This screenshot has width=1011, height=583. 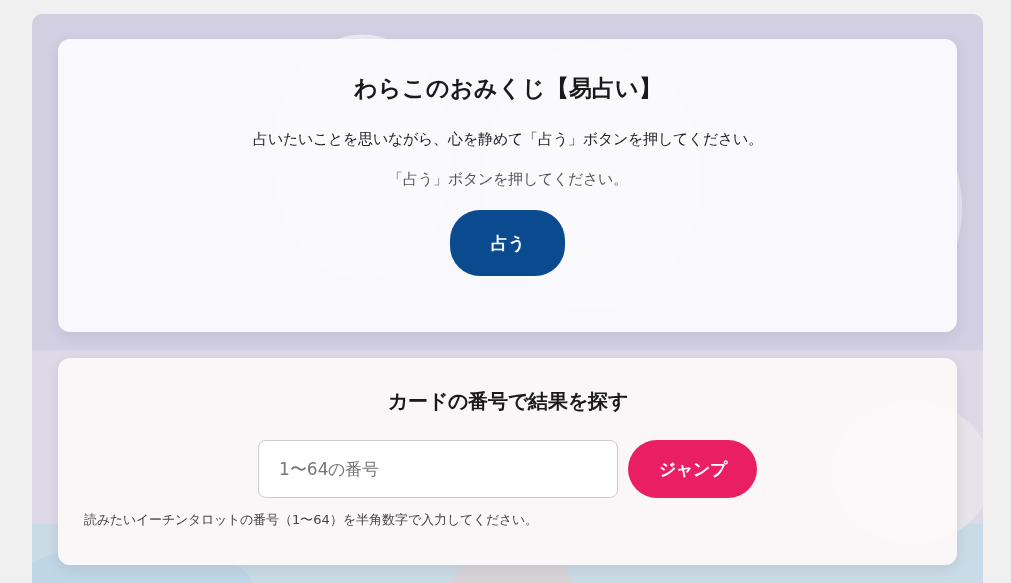 I want to click on hint-text: 読みたいイーチンタロットの番号（1〜64）を半角数字で入力してください。, so click(x=311, y=520).